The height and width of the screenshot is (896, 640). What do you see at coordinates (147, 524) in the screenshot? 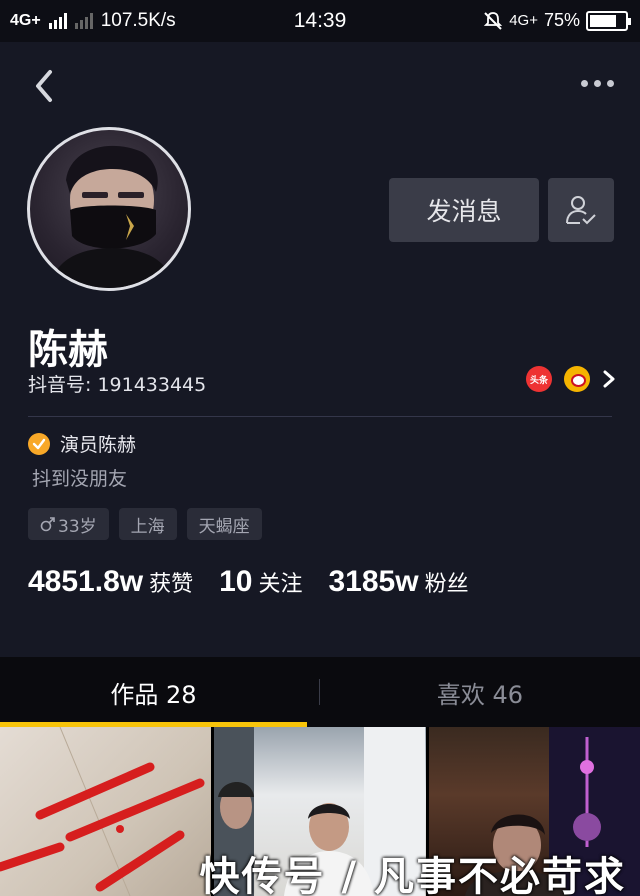
I see `tag-location: 上海` at bounding box center [147, 524].